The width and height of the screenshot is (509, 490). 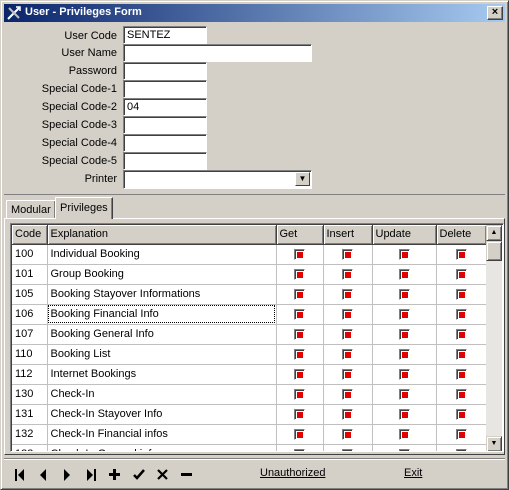 What do you see at coordinates (302, 179) in the screenshot?
I see `printer-dropdown-button: ▼` at bounding box center [302, 179].